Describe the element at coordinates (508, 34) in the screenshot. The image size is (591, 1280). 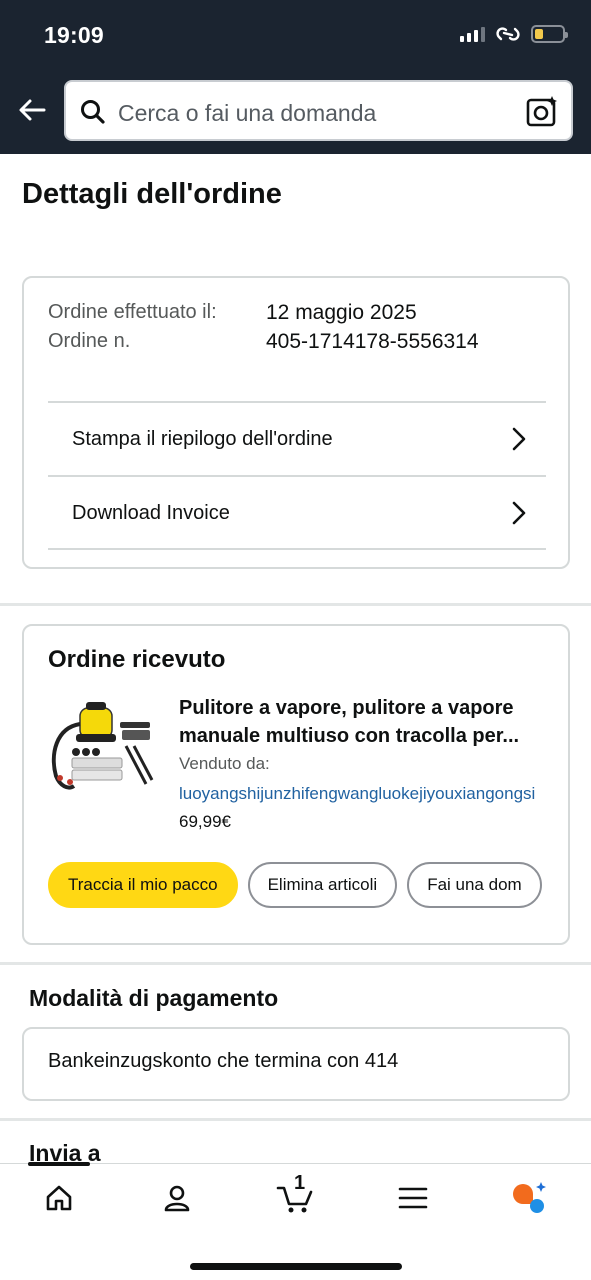
I see `link-icon` at that location.